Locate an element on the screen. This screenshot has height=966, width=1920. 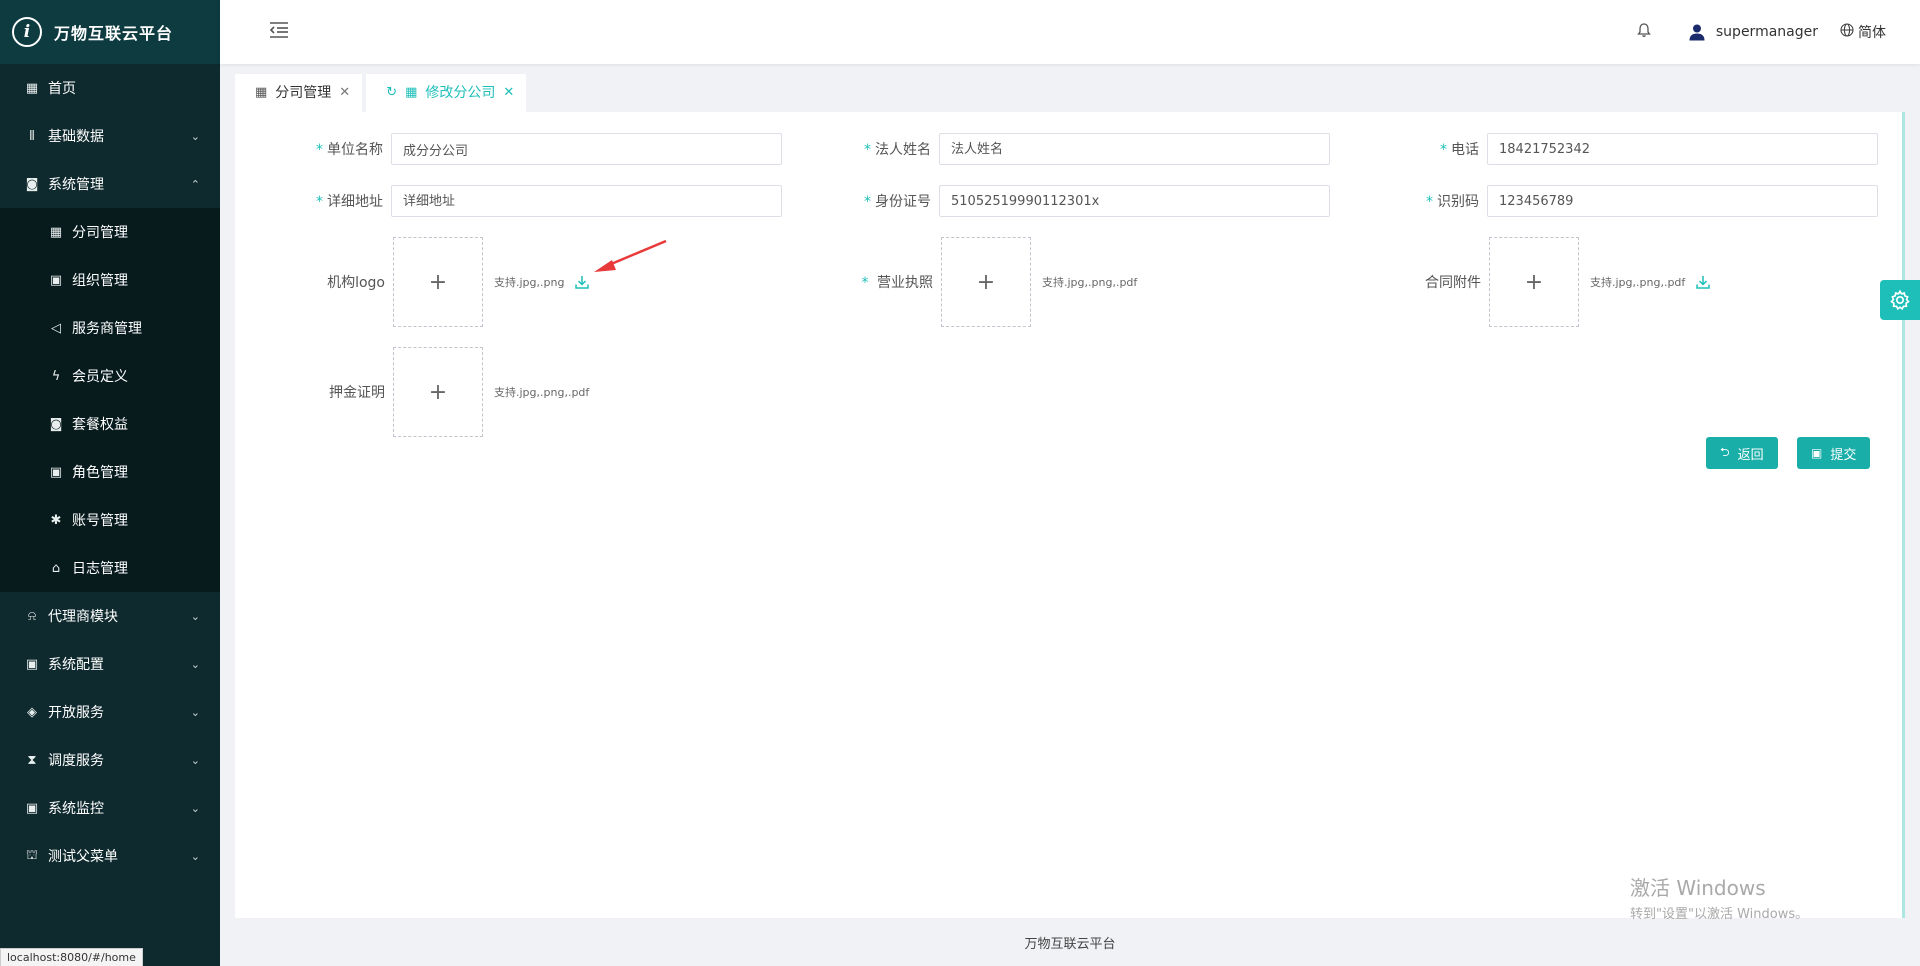
sidebar-item-label: 首页 is located at coordinates (62, 89).